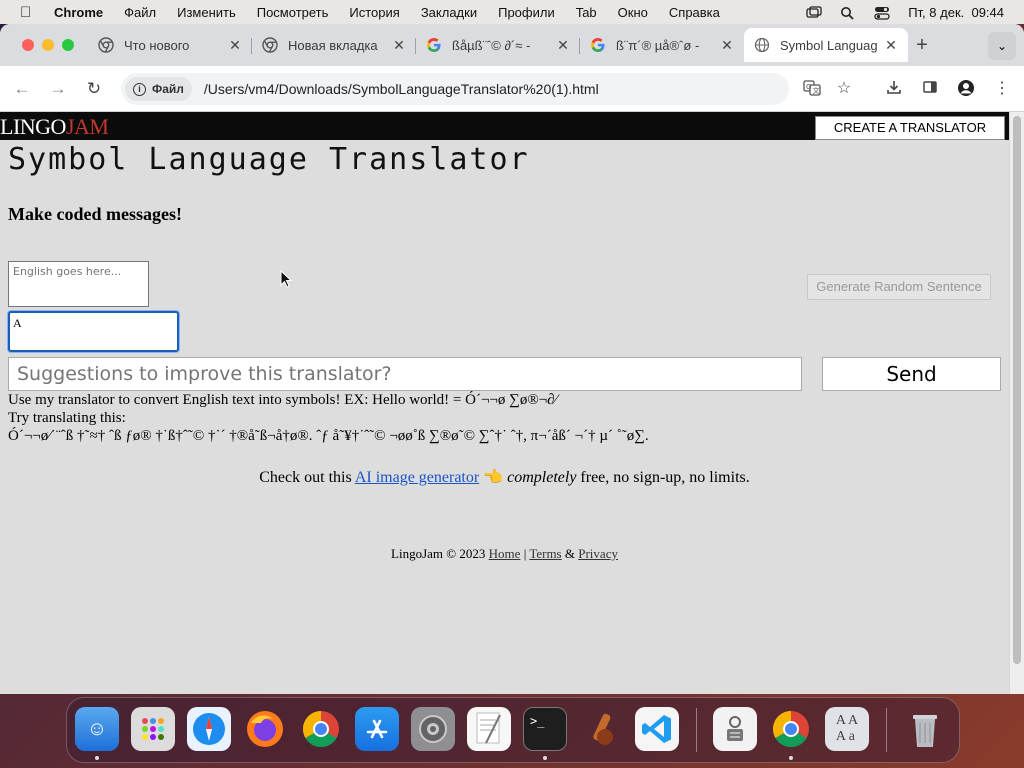 The width and height of the screenshot is (1024, 768). Describe the element at coordinates (694, 12) in the screenshot. I see `menu-help: Справка` at that location.